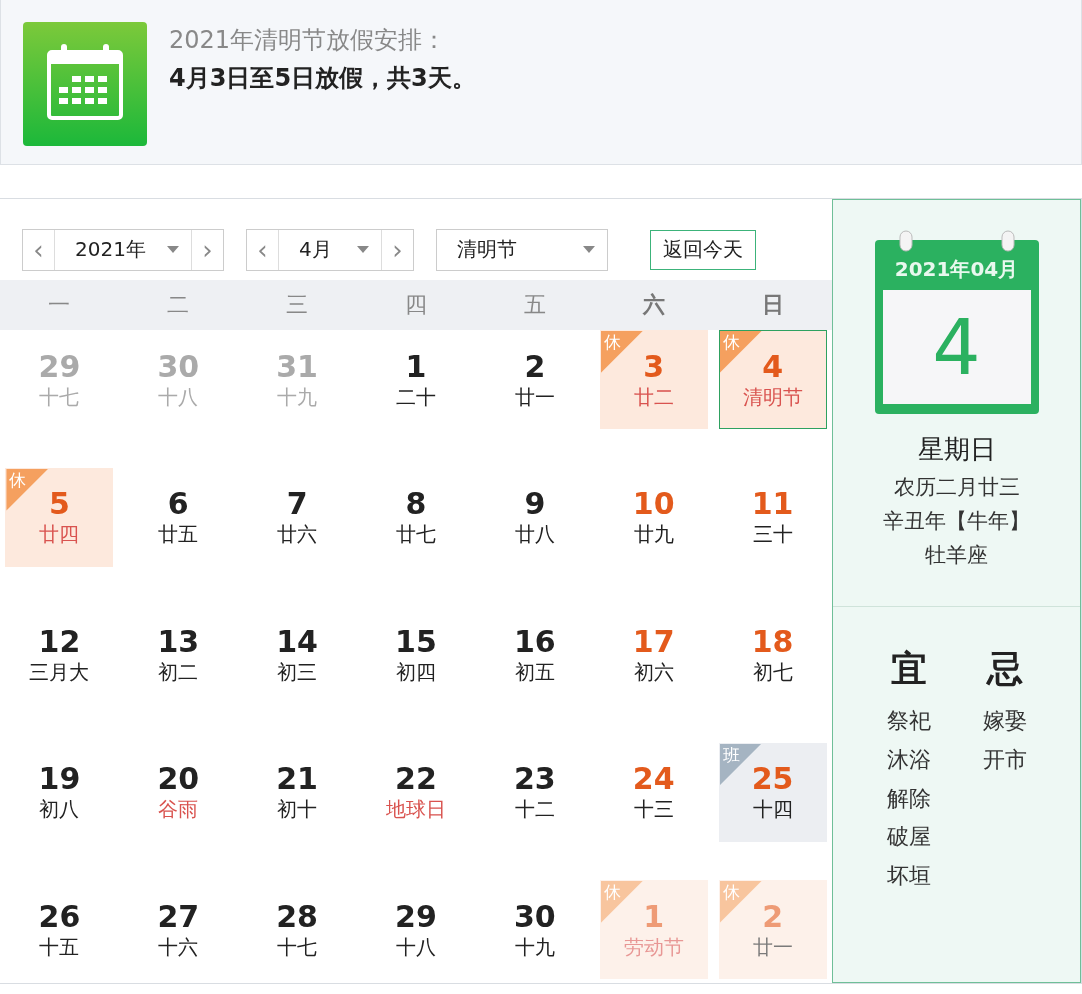  What do you see at coordinates (534, 779) in the screenshot?
I see `day-number: 23` at bounding box center [534, 779].